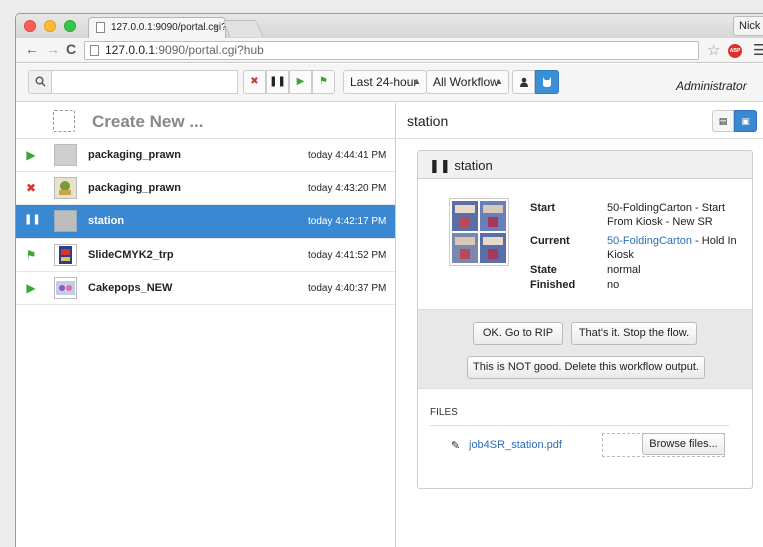  I want to click on job-preview-image, so click(479, 232).